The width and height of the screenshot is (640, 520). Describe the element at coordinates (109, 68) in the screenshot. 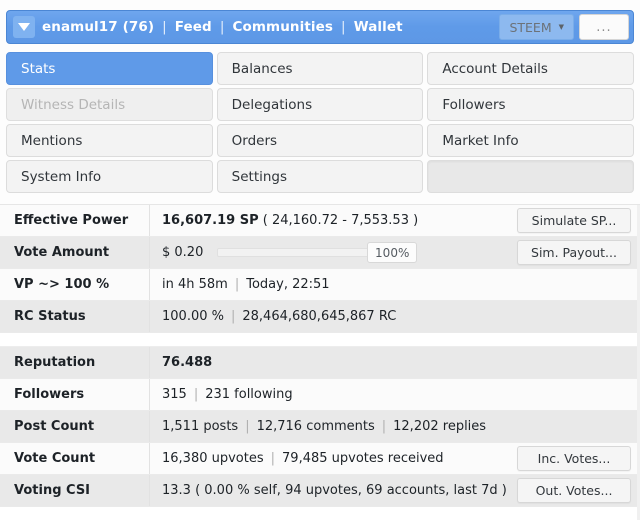

I see `tab-stats: Stats` at that location.